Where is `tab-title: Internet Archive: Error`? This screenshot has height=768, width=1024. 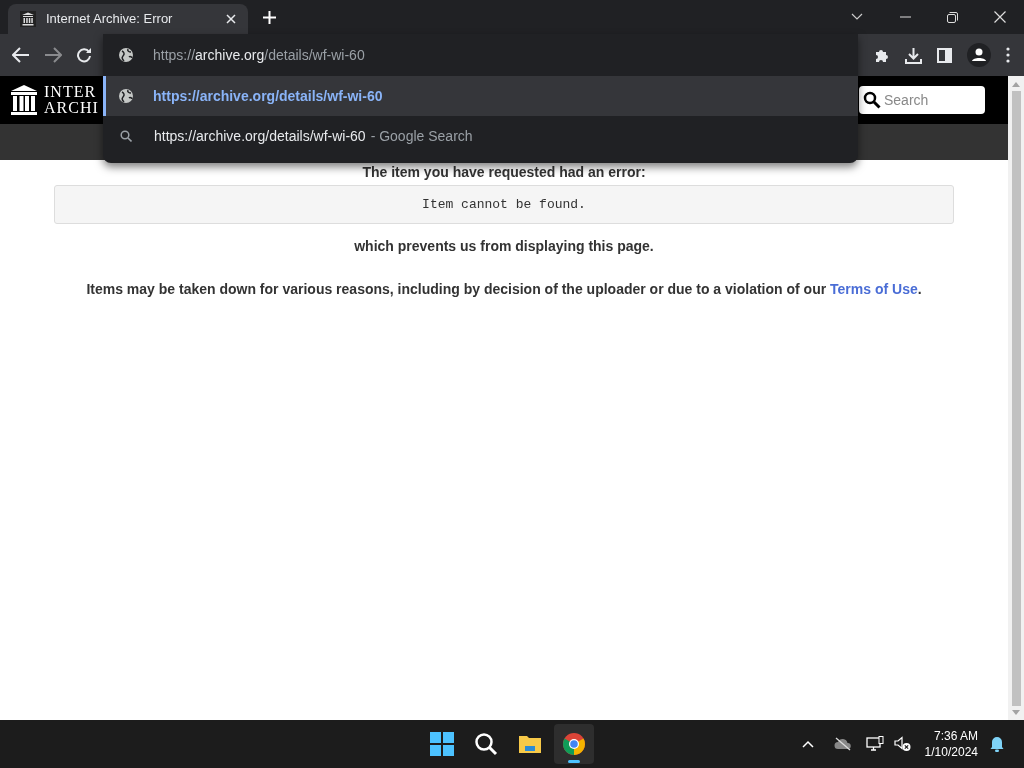 tab-title: Internet Archive: Error is located at coordinates (110, 19).